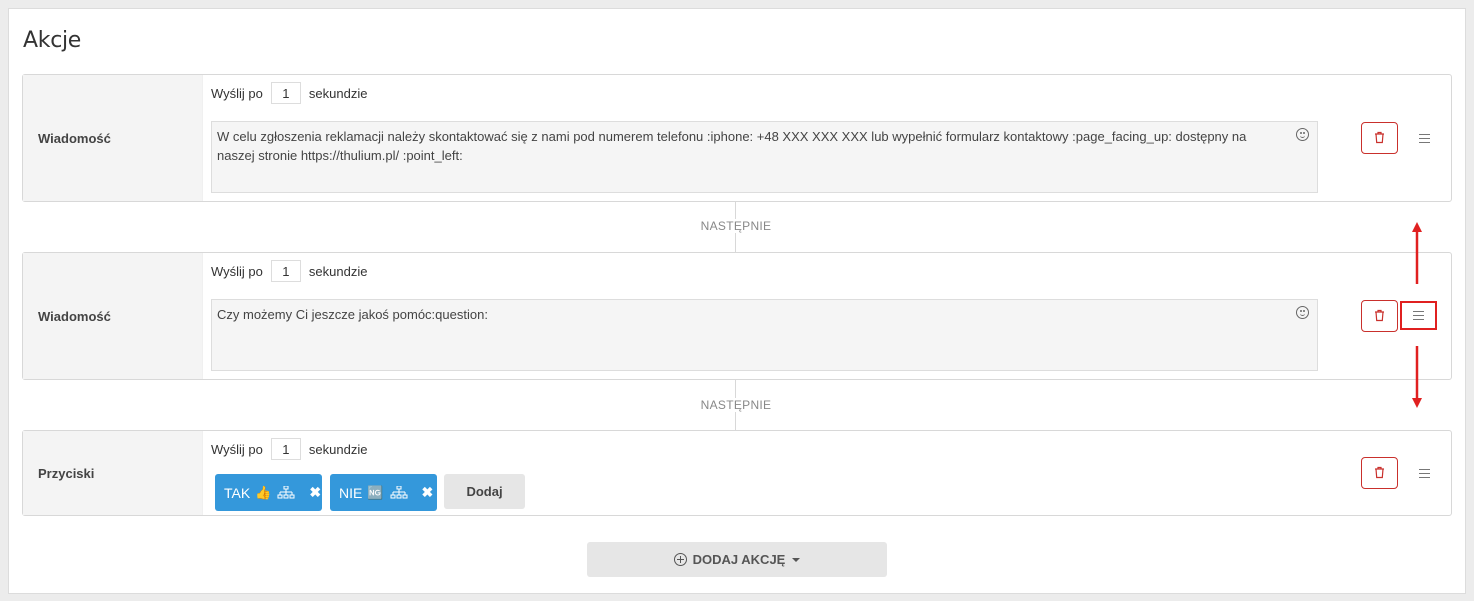 The image size is (1474, 601). What do you see at coordinates (263, 492) in the screenshot?
I see `thumbs-up-emoji: 👍` at bounding box center [263, 492].